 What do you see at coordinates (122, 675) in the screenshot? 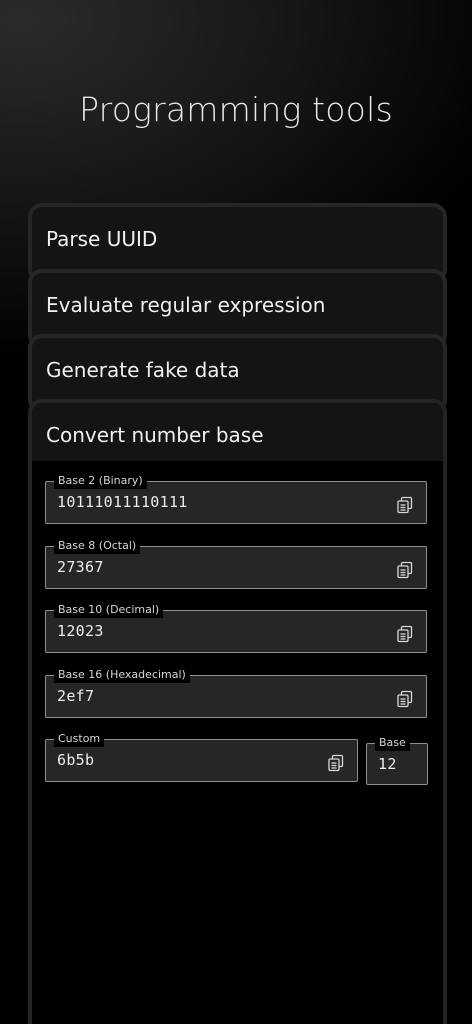
I see `base16-label: Base 16 (Hexadecimal)` at bounding box center [122, 675].